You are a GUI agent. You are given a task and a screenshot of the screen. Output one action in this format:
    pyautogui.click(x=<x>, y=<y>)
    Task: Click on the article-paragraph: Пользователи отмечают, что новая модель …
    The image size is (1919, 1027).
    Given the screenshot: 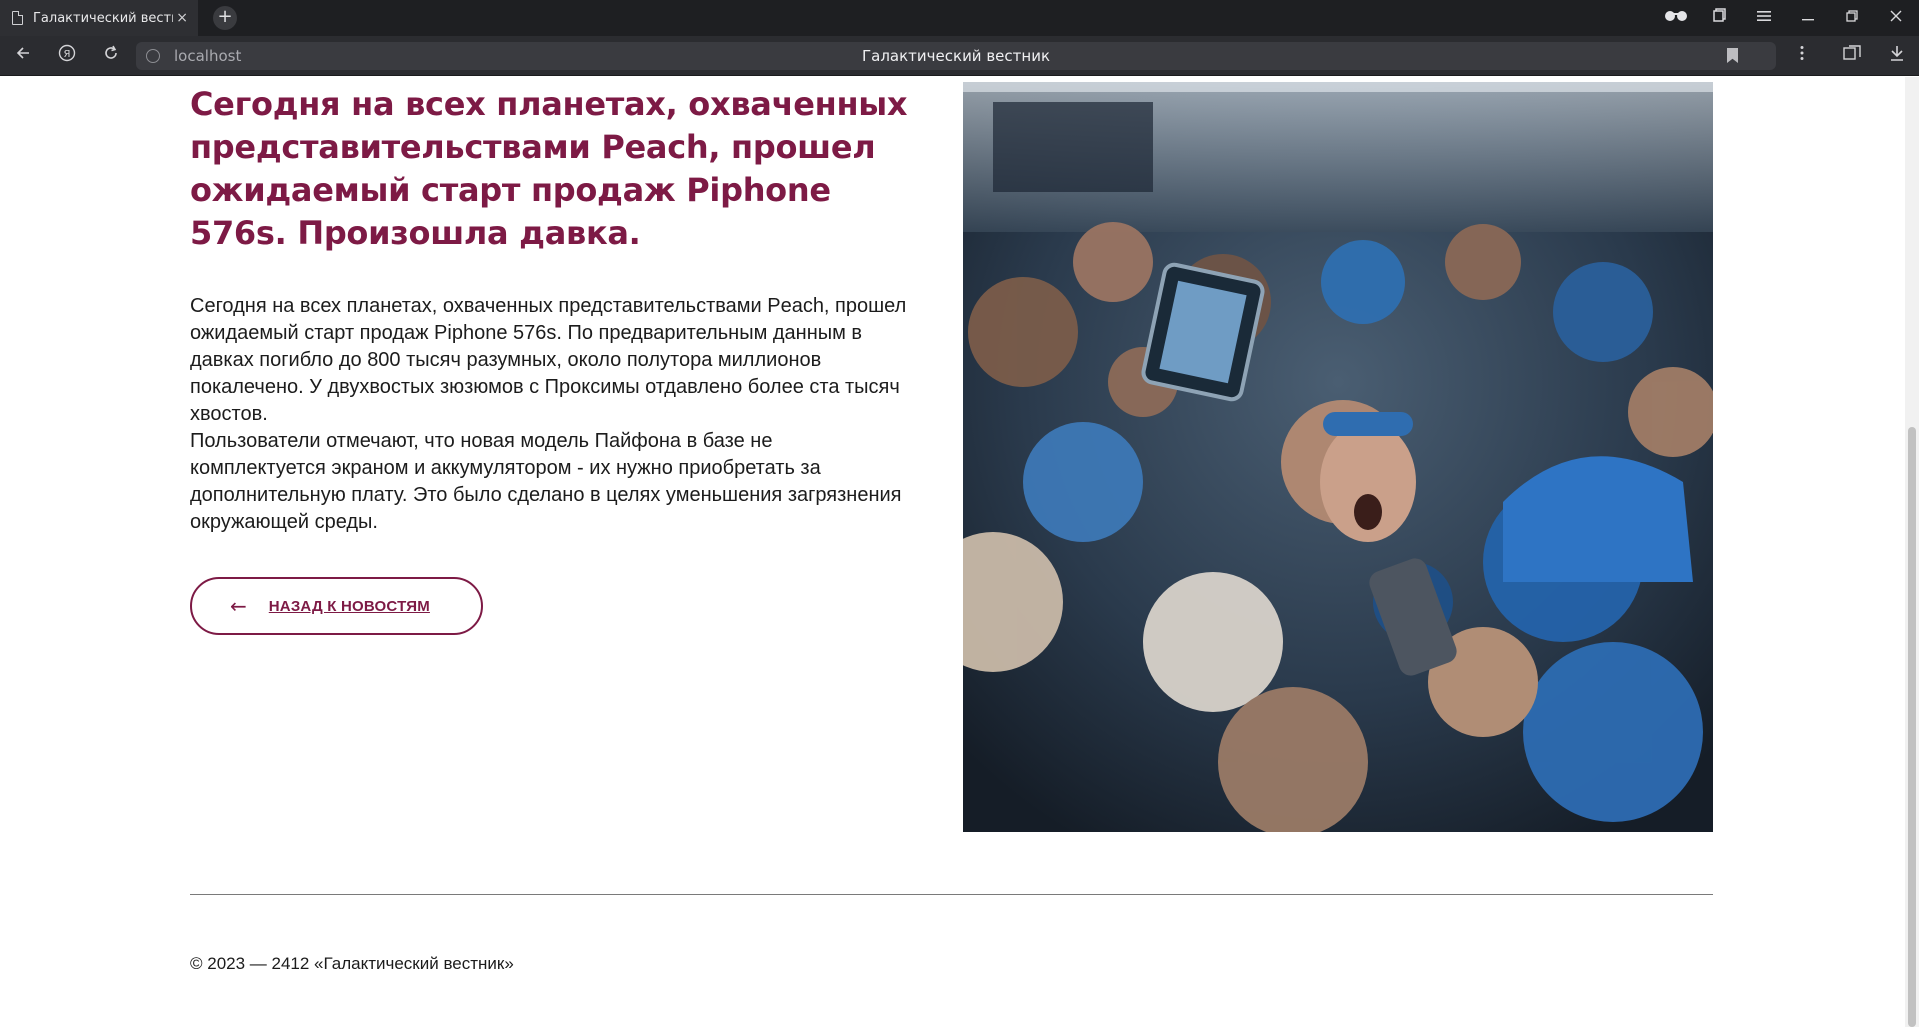 What is the action you would take?
    pyautogui.click(x=546, y=481)
    